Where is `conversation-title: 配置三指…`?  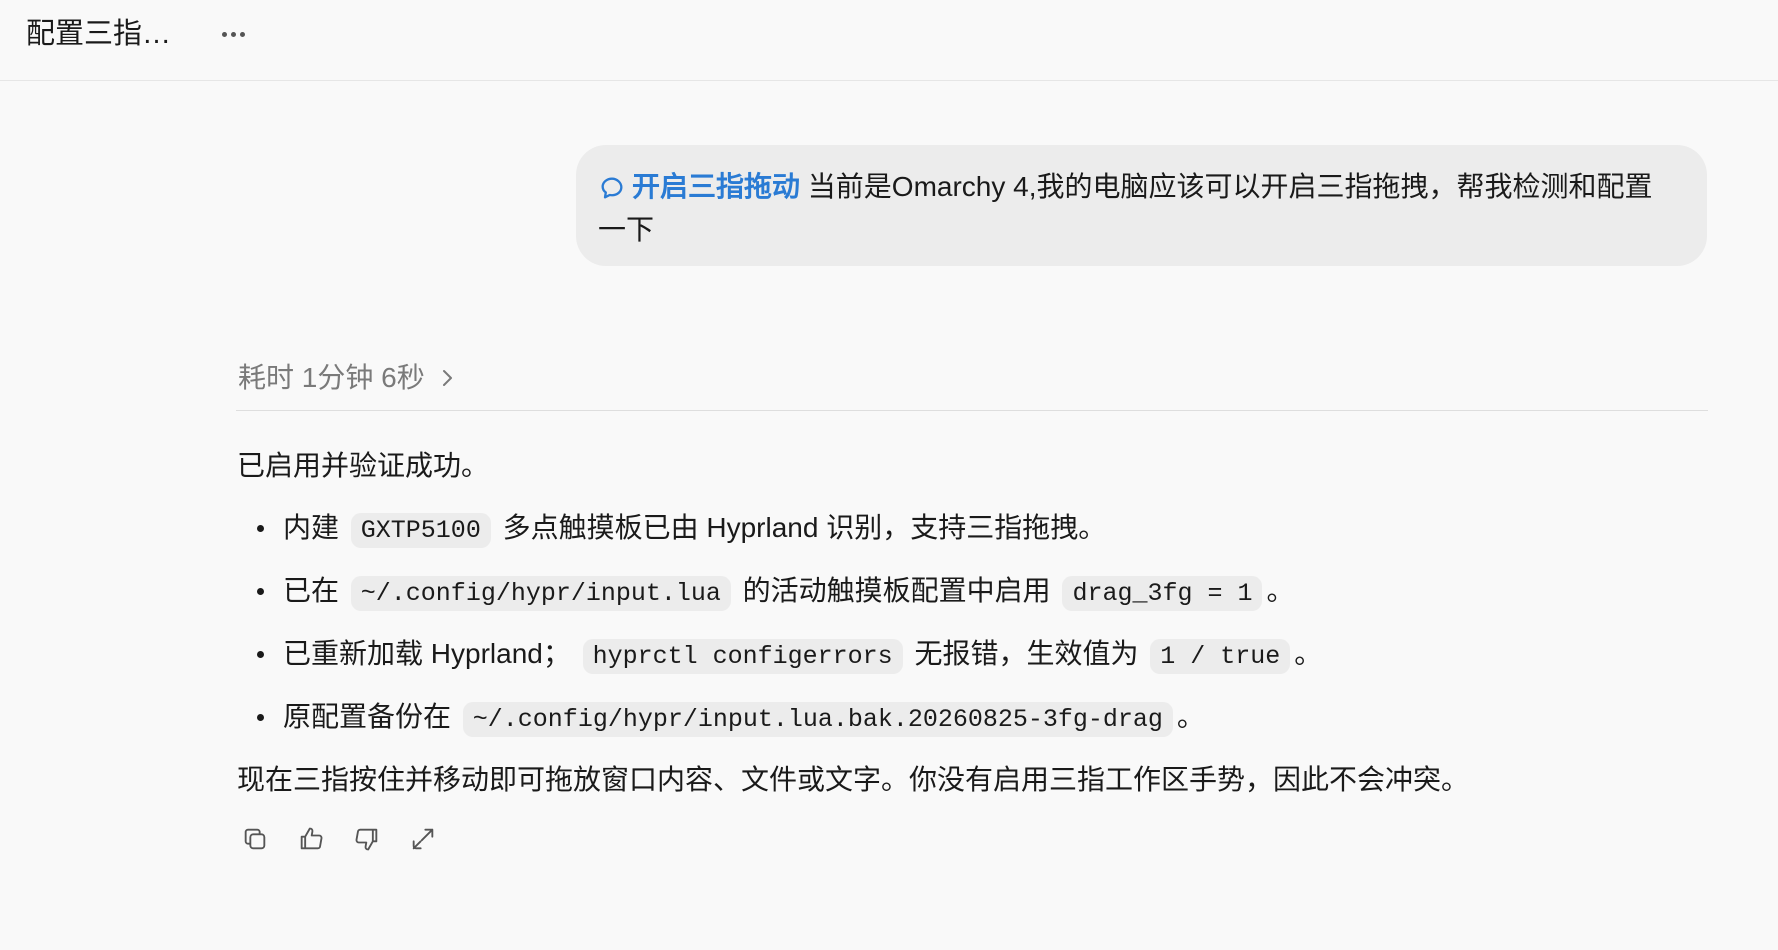 conversation-title: 配置三指… is located at coordinates (98, 34).